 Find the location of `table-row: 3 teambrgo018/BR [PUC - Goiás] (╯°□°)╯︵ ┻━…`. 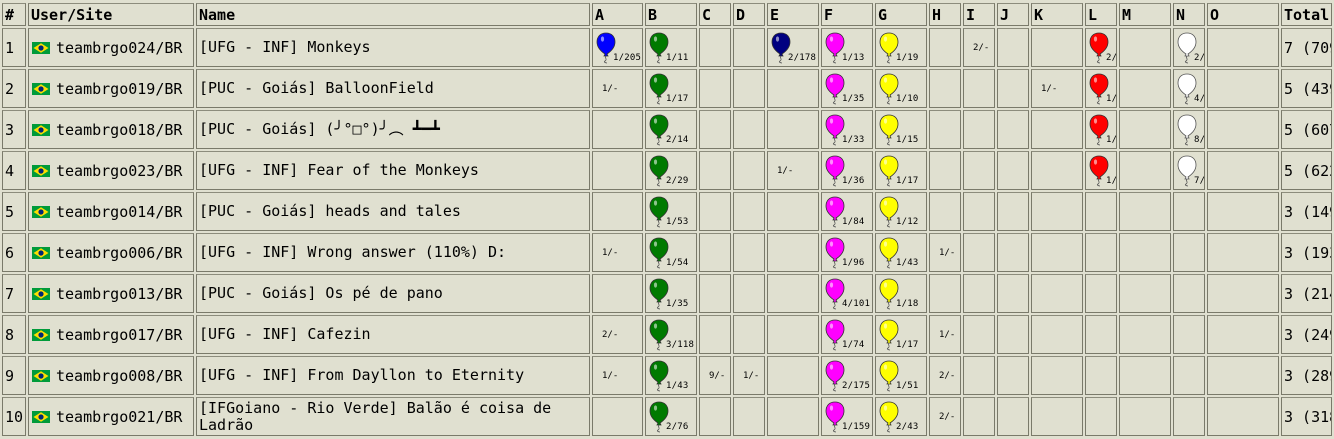

table-row: 3 teambrgo018/BR [PUC - Goiás] (╯°□°)╯︵ ┻━… is located at coordinates (667, 129).